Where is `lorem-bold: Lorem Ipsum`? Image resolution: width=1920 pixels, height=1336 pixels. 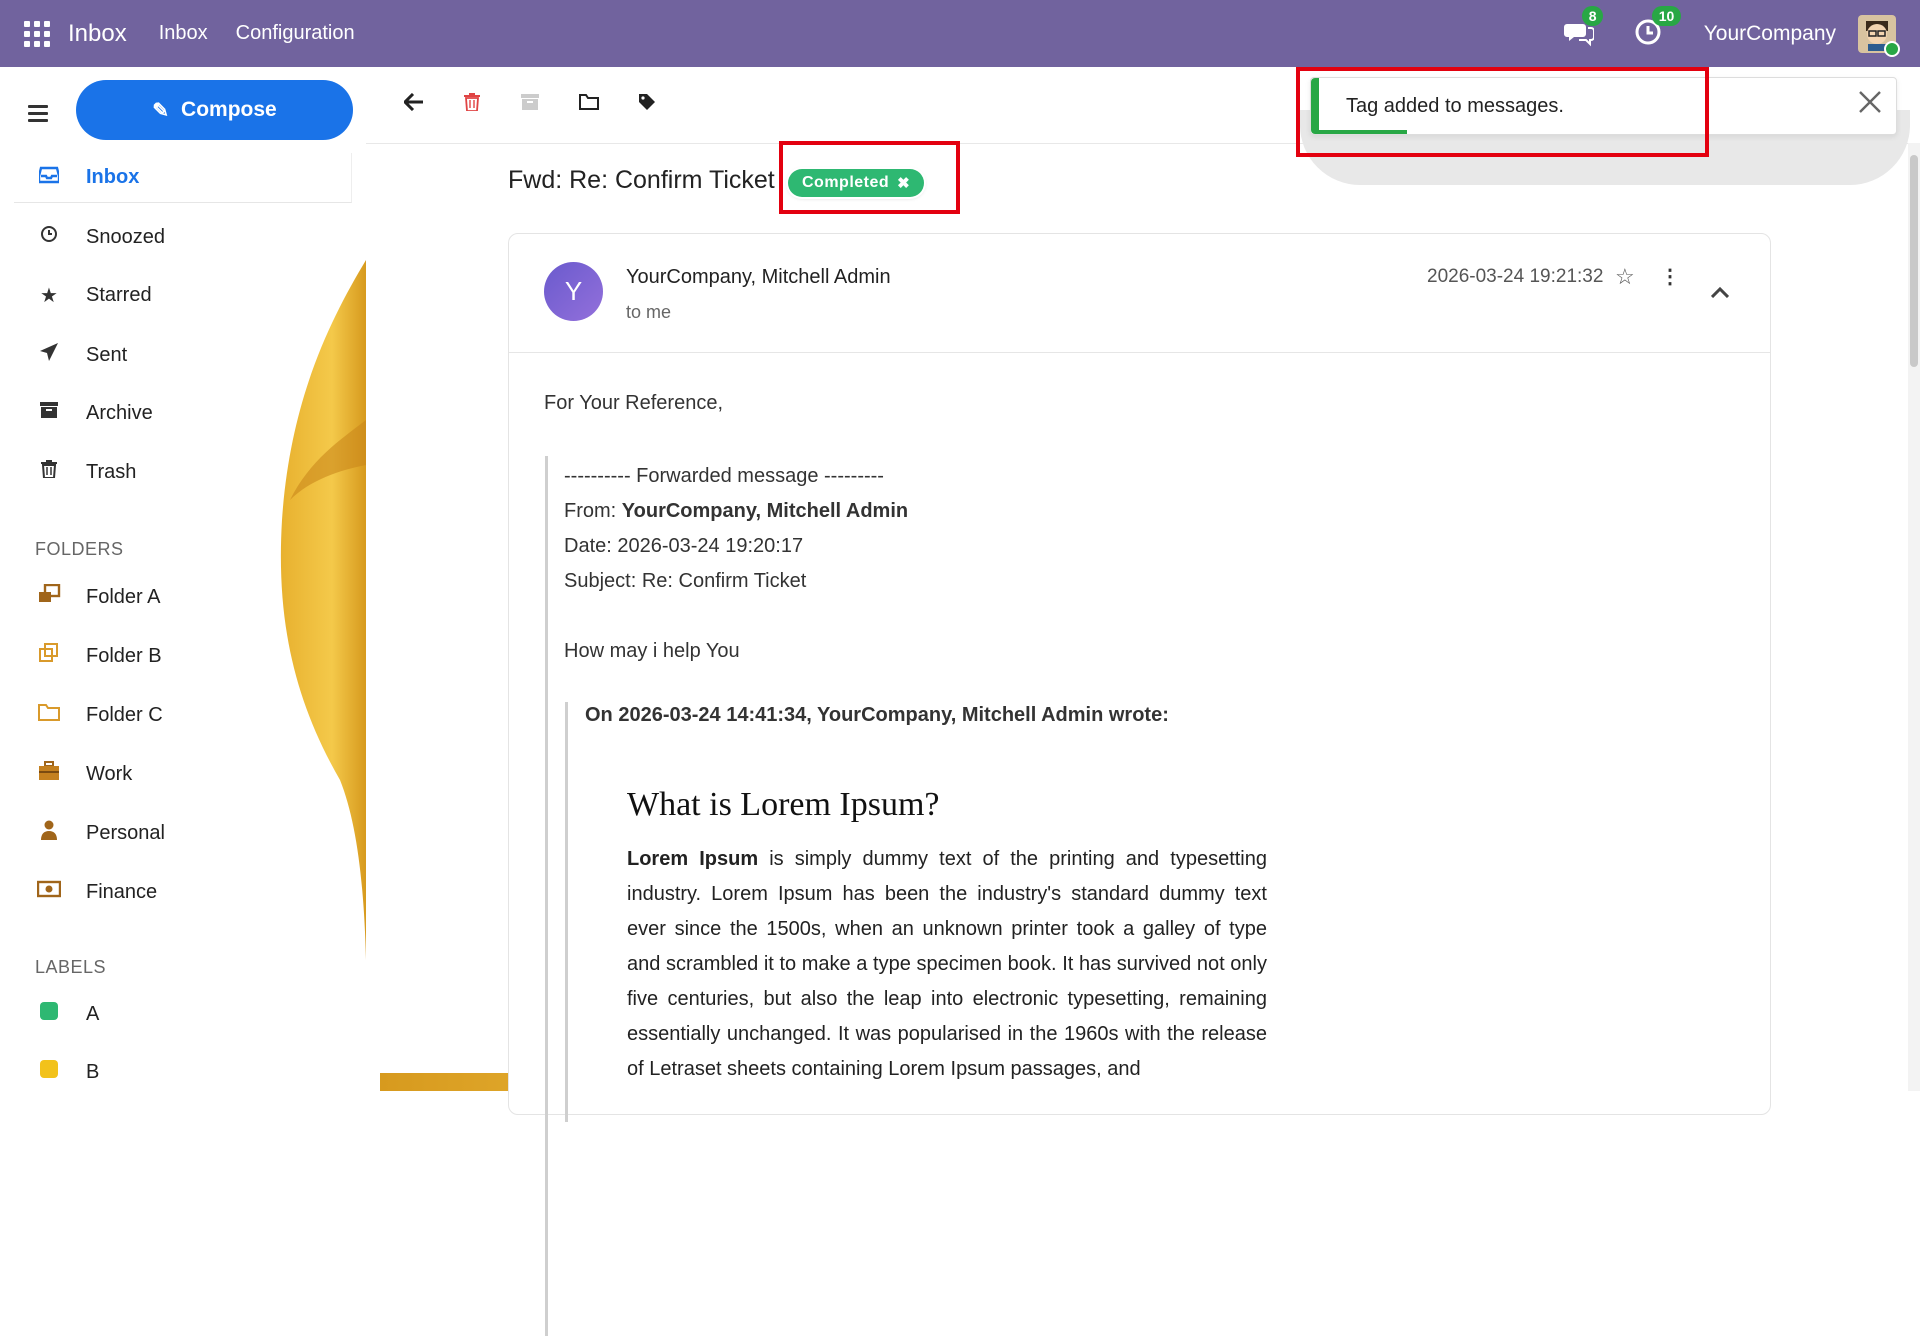
lorem-bold: Lorem Ipsum is located at coordinates (693, 859).